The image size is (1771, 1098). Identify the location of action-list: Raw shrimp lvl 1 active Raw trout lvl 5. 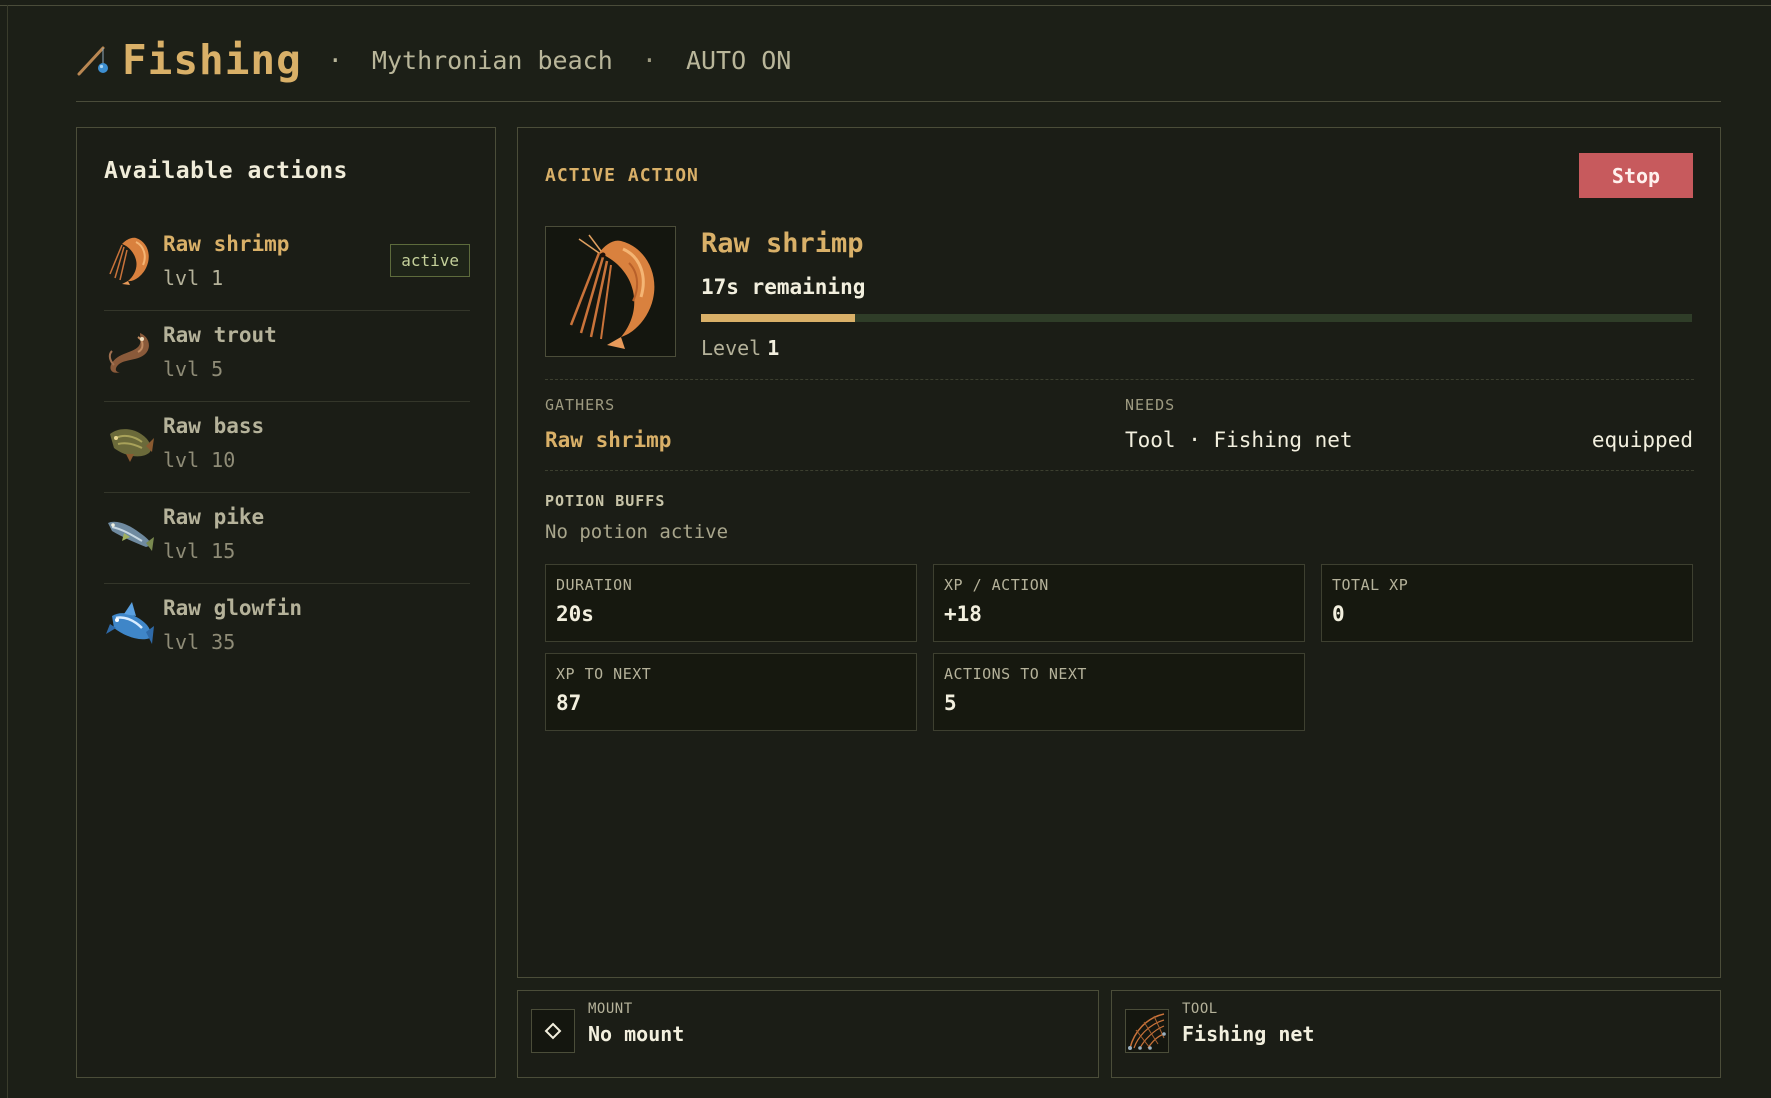
(287, 447).